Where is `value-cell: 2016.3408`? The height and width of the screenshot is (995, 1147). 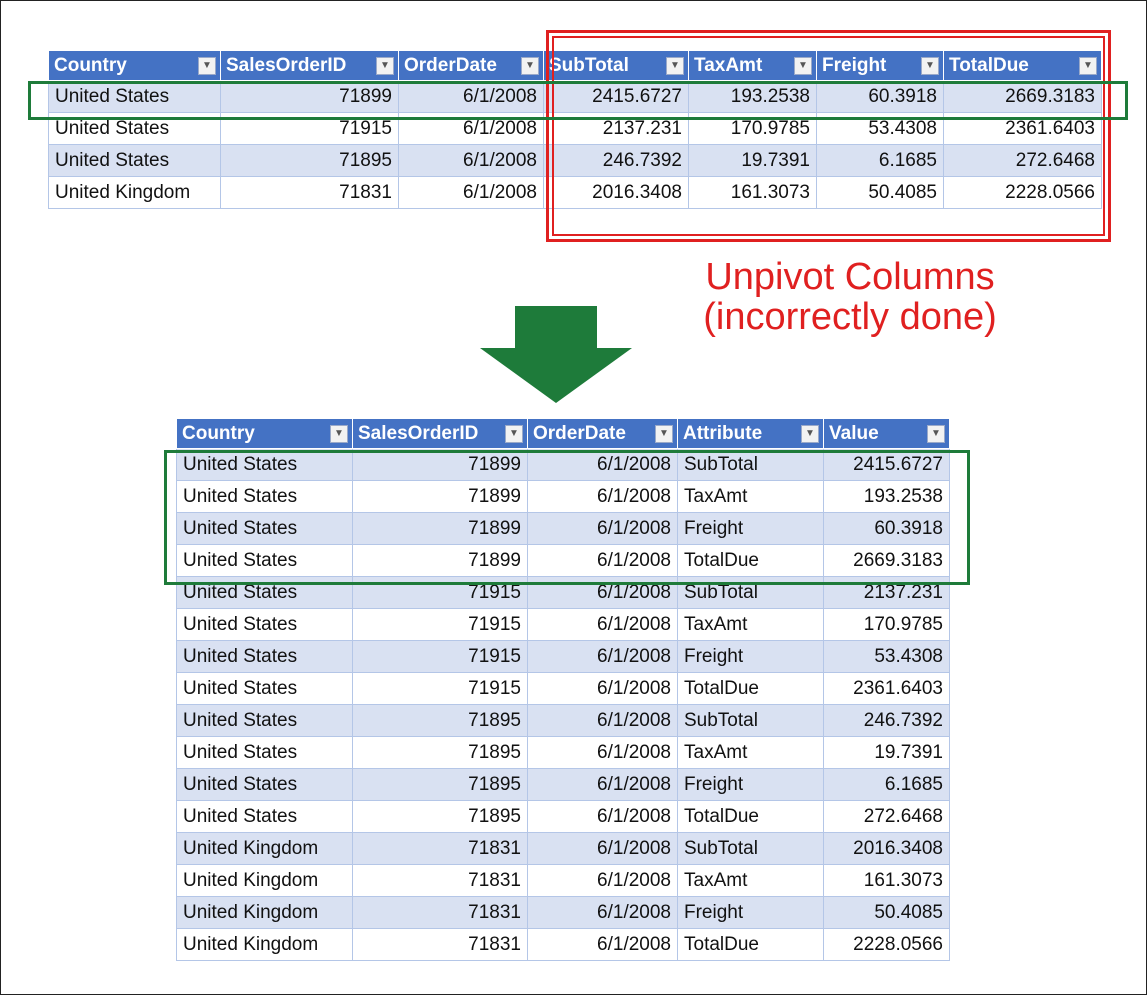 value-cell: 2016.3408 is located at coordinates (886, 848).